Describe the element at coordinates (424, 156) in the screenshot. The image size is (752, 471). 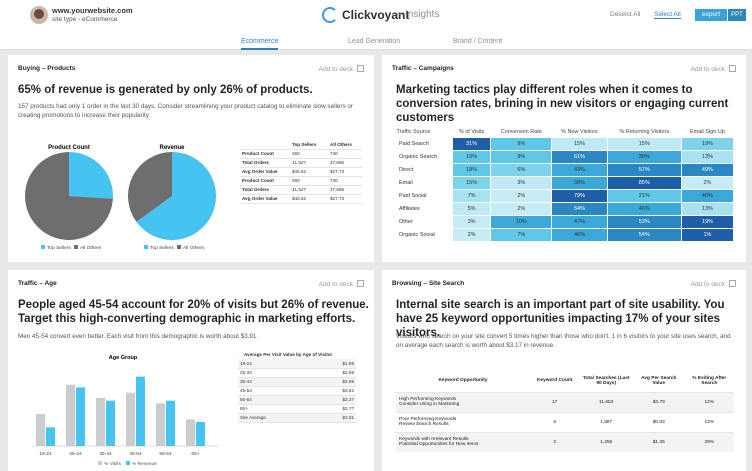
I see `row-label: Organic Search` at that location.